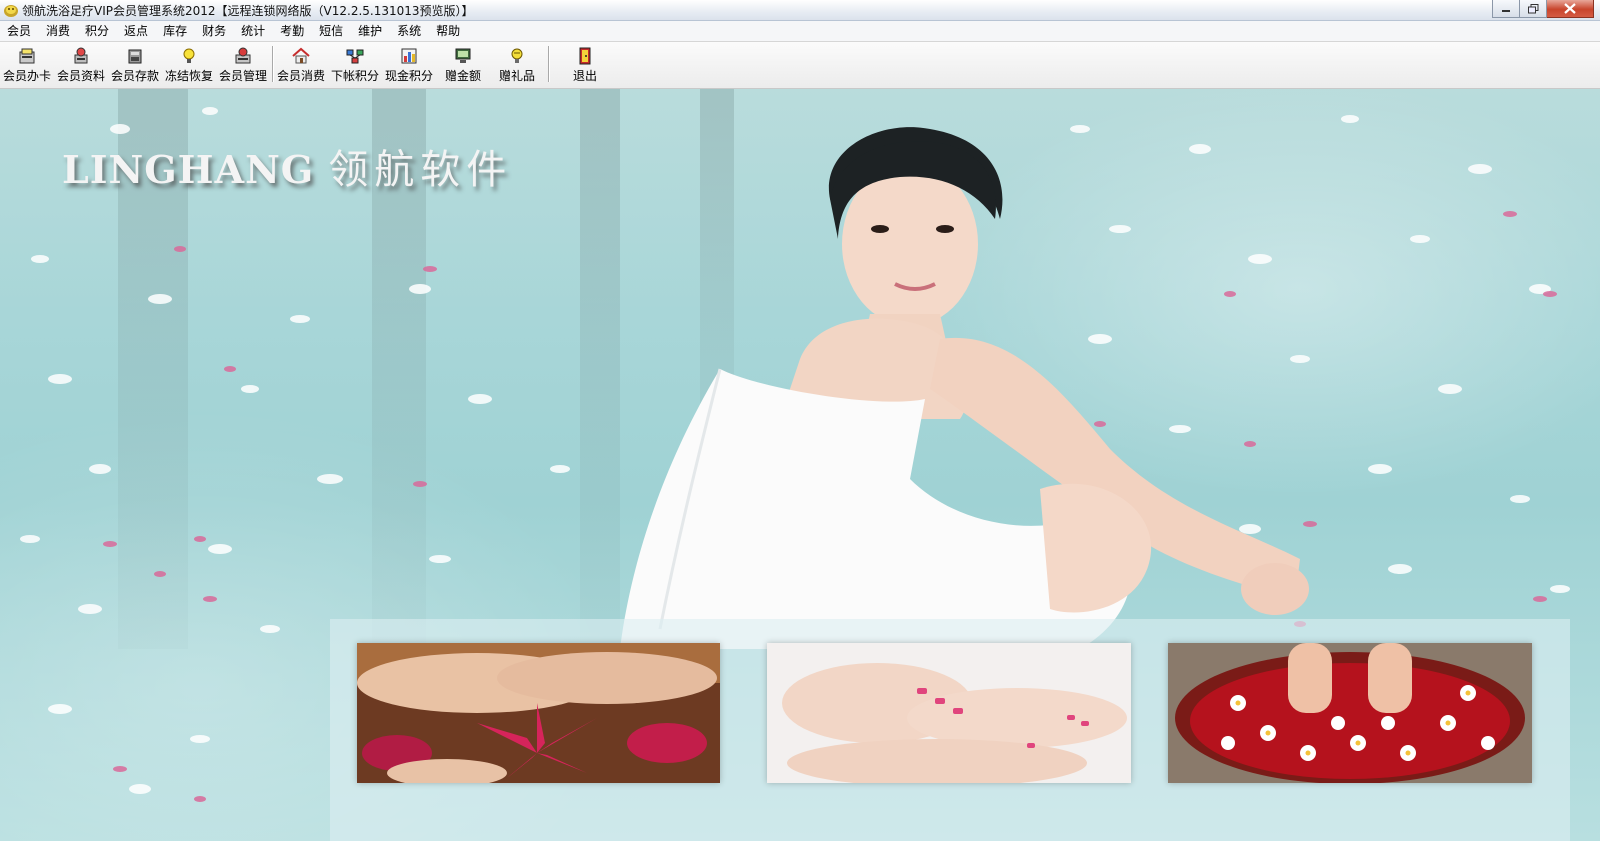  I want to click on member-manage-label: 会员管理, so click(242, 76).